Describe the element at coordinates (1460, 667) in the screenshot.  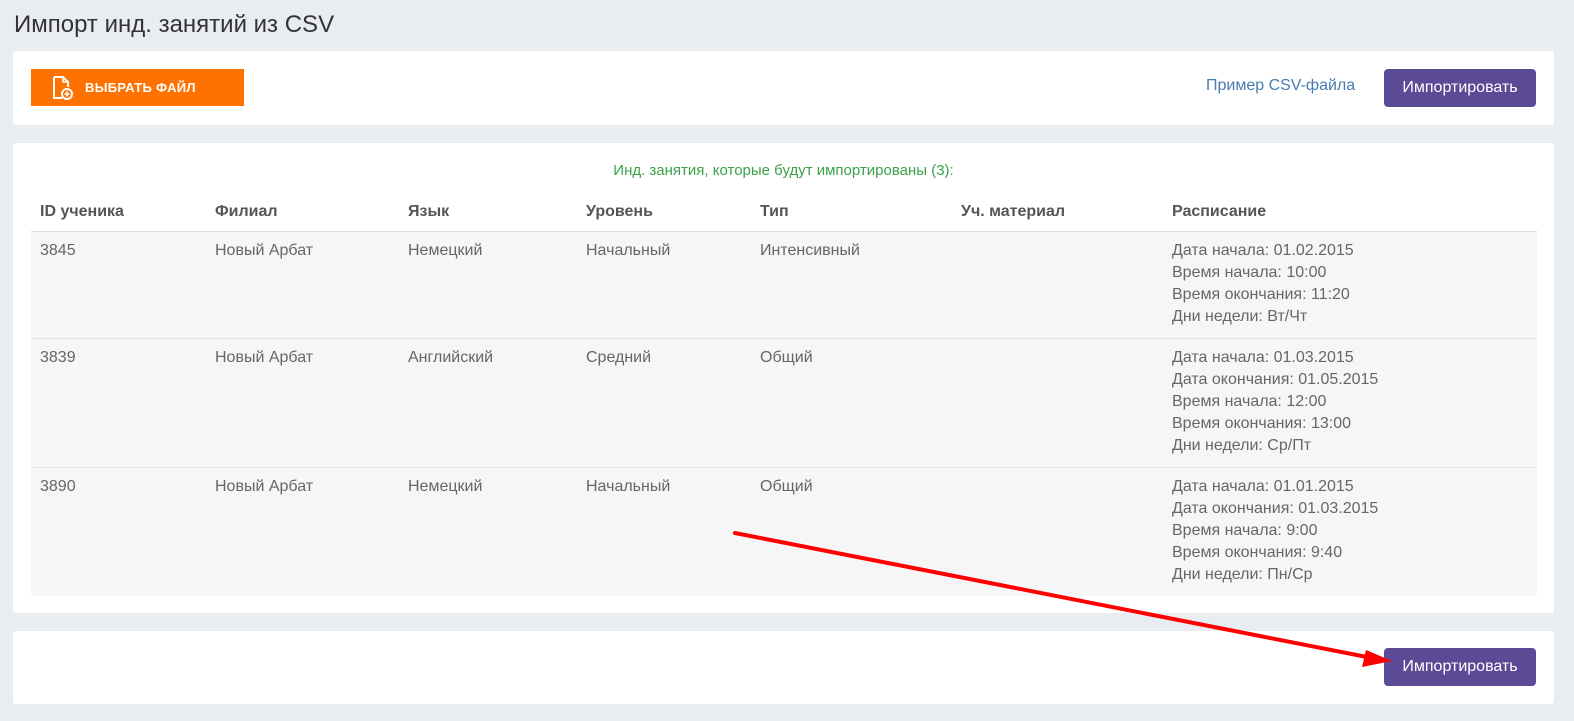
I see `import-button-bottom: Импортировать` at that location.